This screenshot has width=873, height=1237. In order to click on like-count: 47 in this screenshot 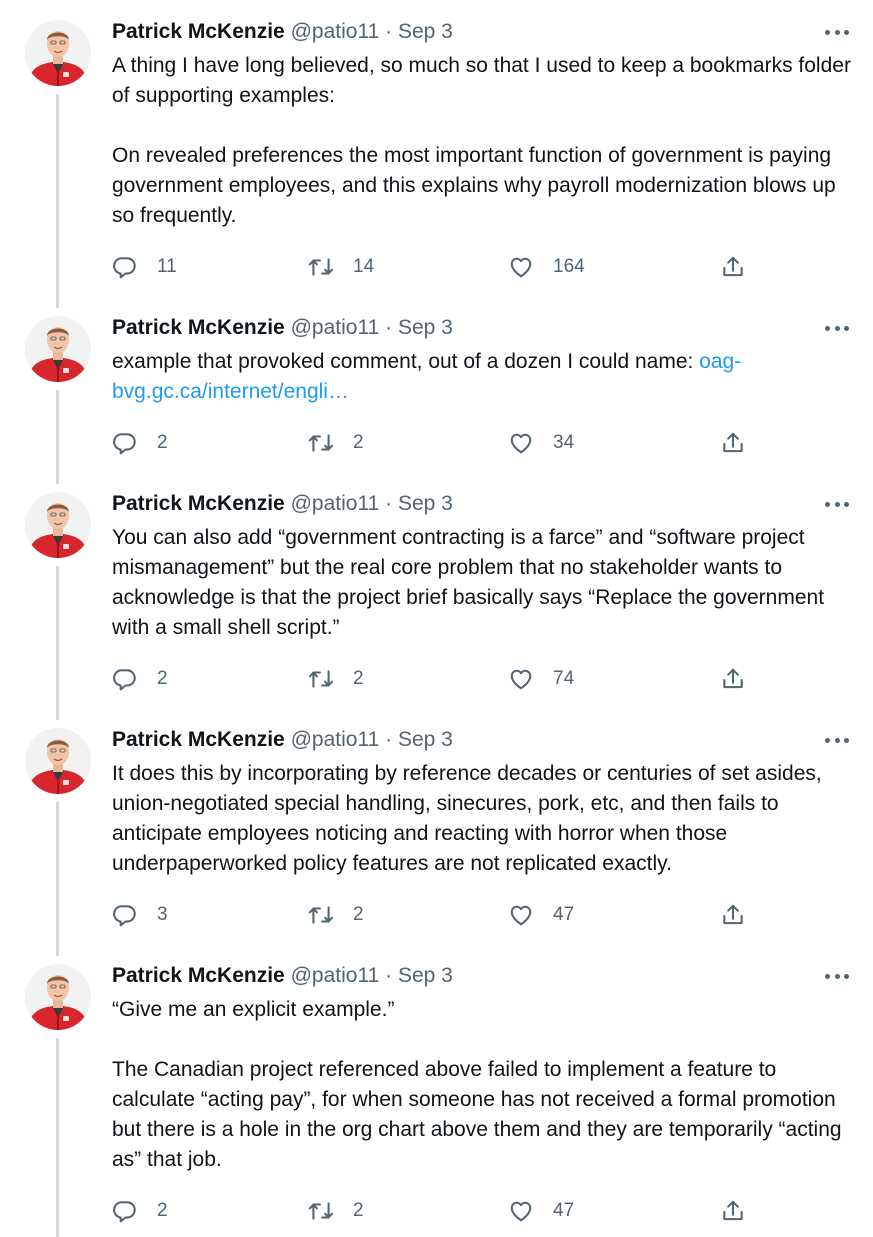, I will do `click(564, 1210)`.